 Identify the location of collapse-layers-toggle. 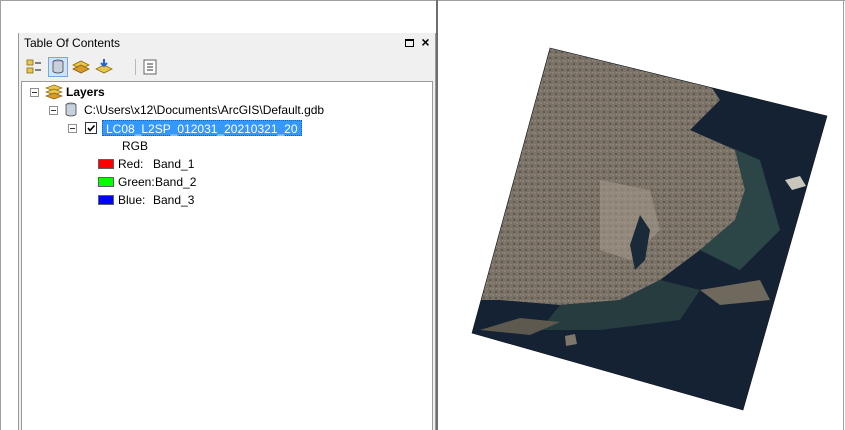
(34, 92).